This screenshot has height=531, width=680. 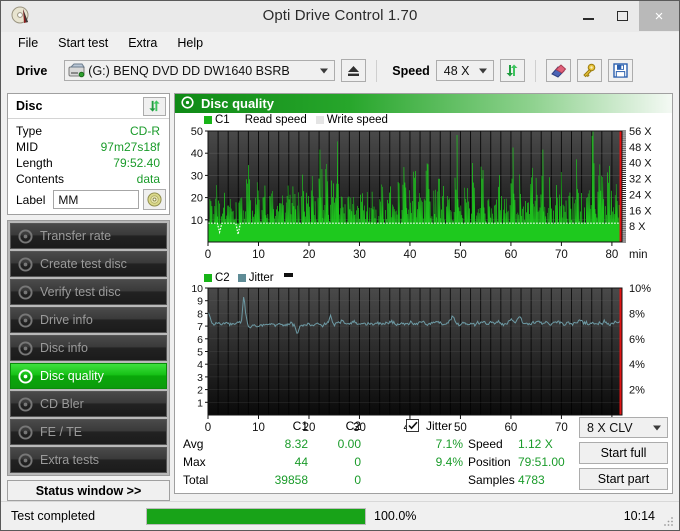 I want to click on sidebar-item-disc-quality: Disc quality, so click(x=88, y=376).